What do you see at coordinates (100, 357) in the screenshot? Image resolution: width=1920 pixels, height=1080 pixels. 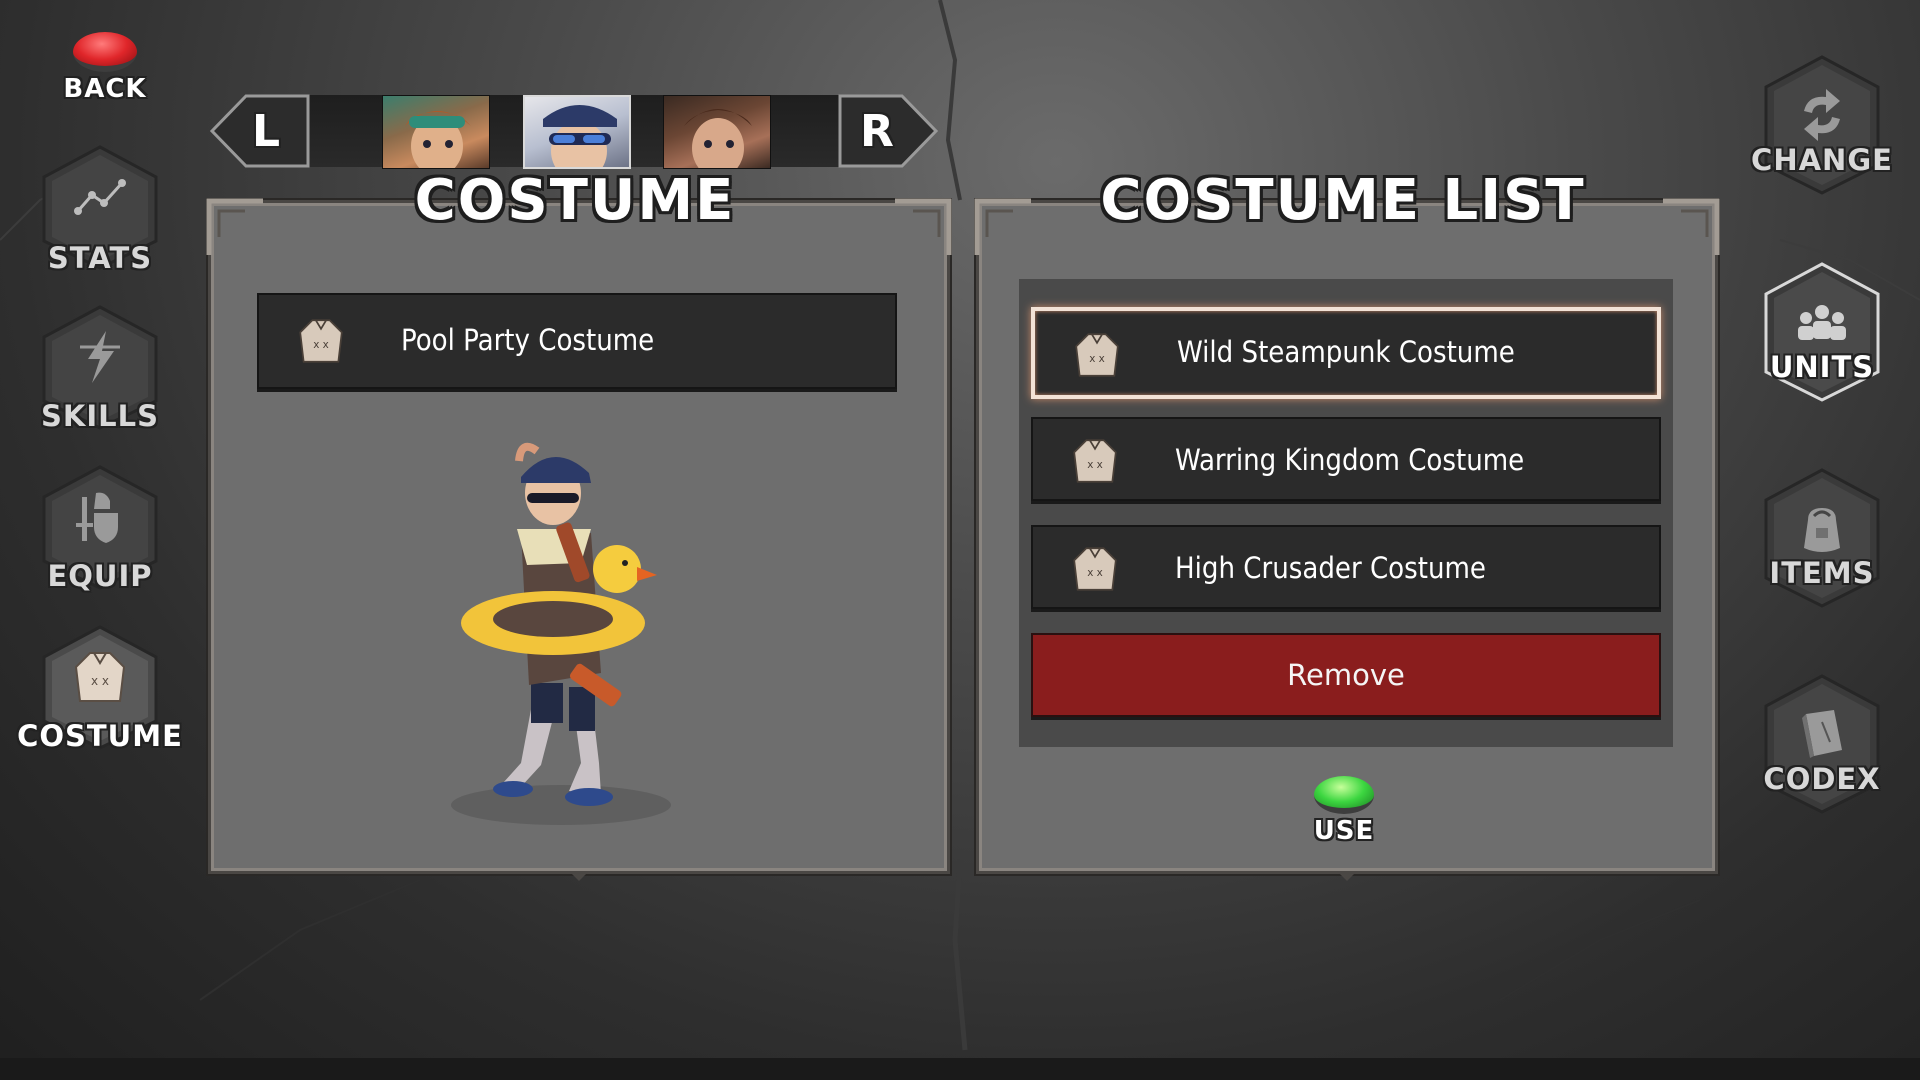 I see `skills-icon` at bounding box center [100, 357].